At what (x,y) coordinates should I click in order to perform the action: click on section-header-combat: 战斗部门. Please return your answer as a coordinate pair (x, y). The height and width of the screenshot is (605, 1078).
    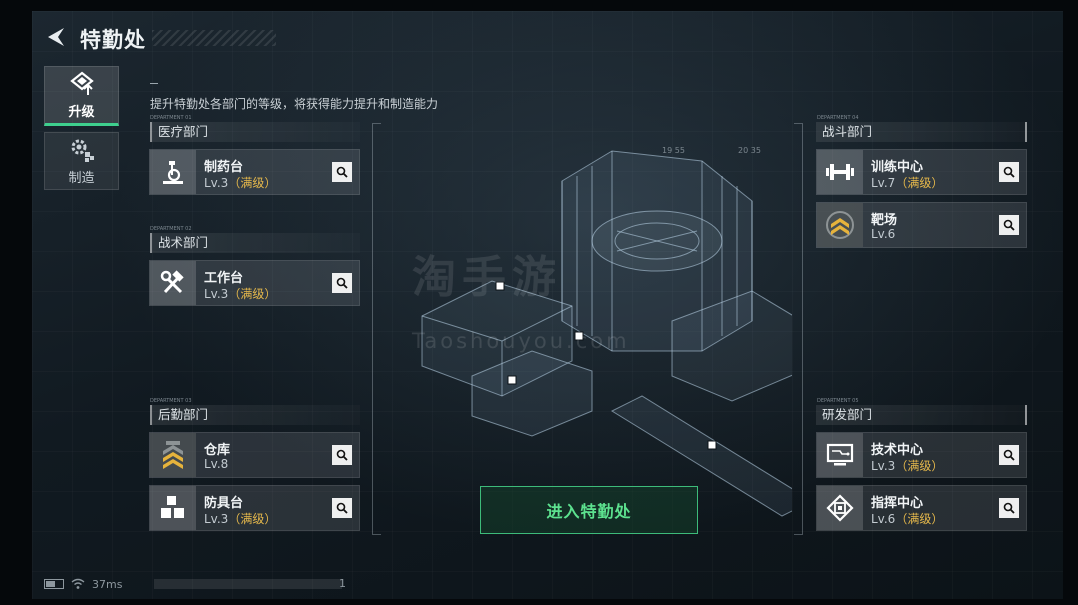
    Looking at the image, I should click on (921, 132).